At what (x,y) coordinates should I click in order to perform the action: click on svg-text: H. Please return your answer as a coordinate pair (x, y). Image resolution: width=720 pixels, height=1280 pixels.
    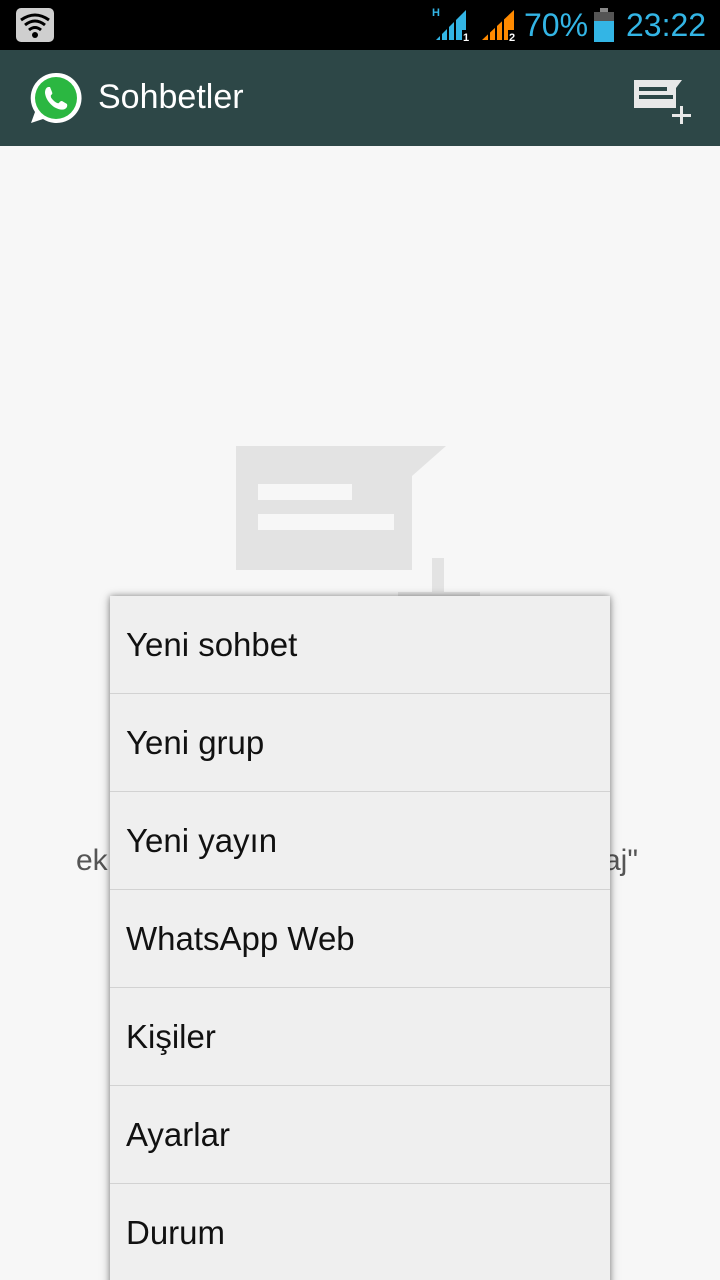
    Looking at the image, I should click on (436, 13).